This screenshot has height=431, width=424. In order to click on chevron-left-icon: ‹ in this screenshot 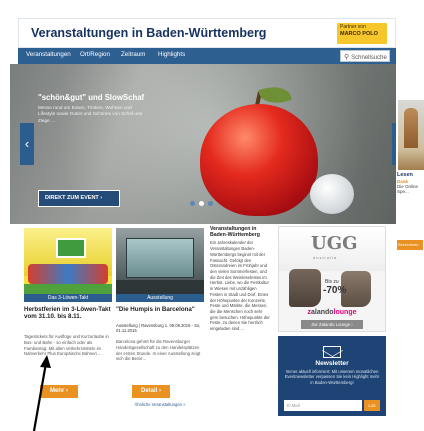, I will do `click(27, 143)`.